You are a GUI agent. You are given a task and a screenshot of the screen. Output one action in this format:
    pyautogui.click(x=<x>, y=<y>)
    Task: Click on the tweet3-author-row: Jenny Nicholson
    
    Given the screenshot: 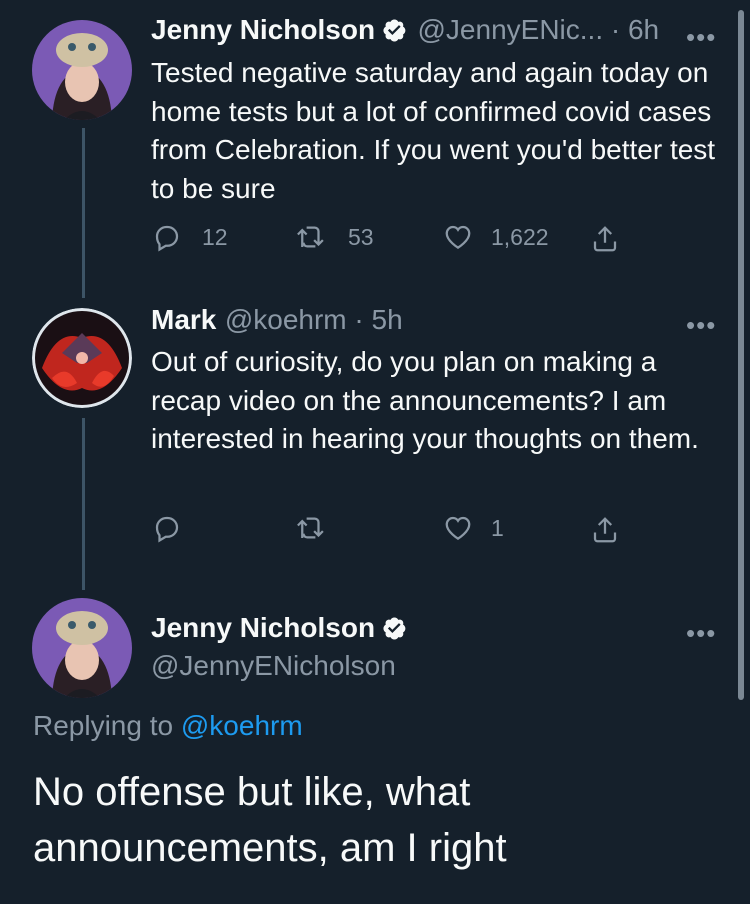 What is the action you would take?
    pyautogui.click(x=279, y=628)
    